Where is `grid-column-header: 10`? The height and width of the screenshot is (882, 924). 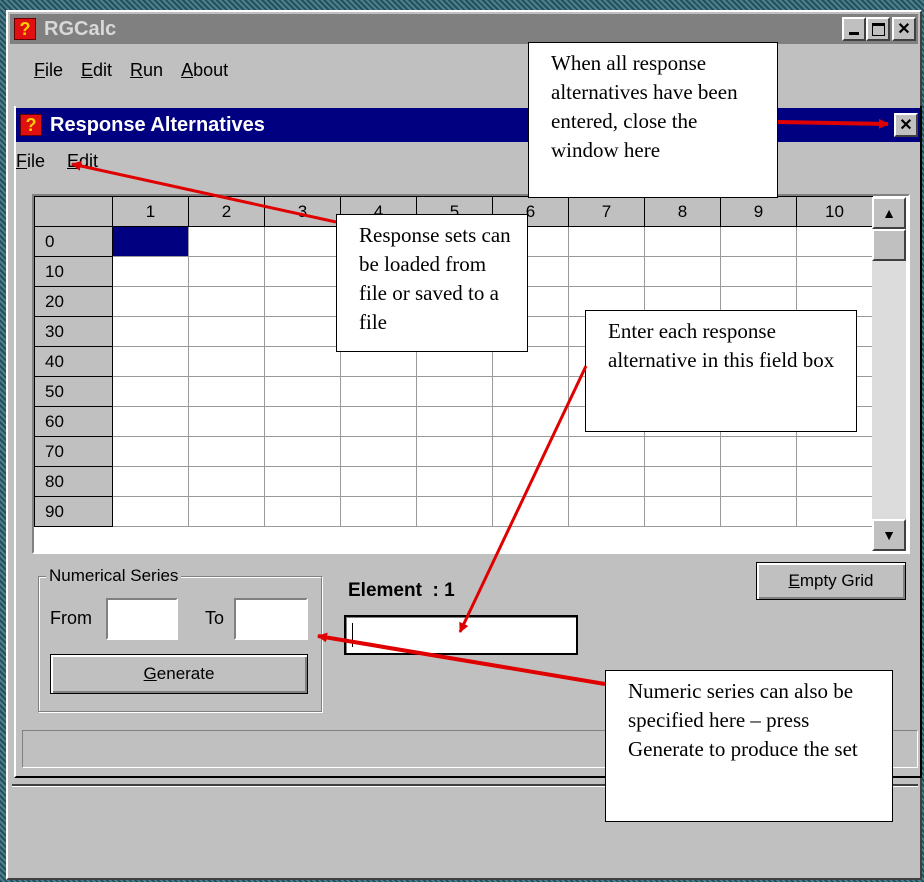
grid-column-header: 10 is located at coordinates (834, 211).